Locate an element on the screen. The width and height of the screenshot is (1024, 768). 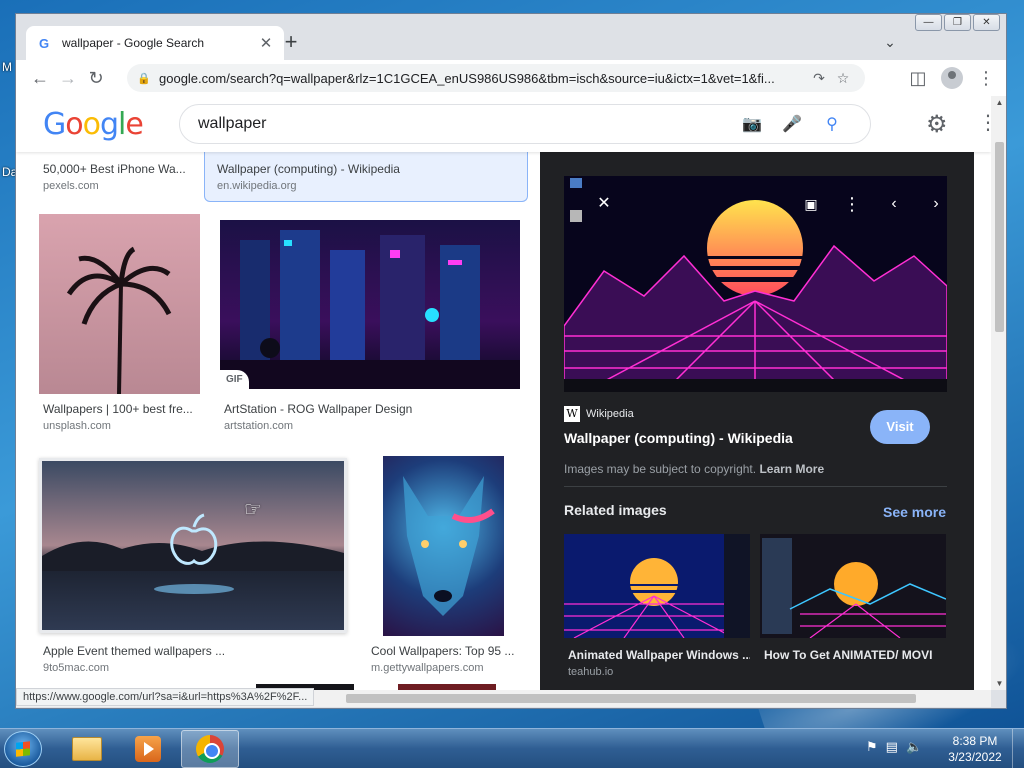
visit-button: Visit is located at coordinates (900, 427).